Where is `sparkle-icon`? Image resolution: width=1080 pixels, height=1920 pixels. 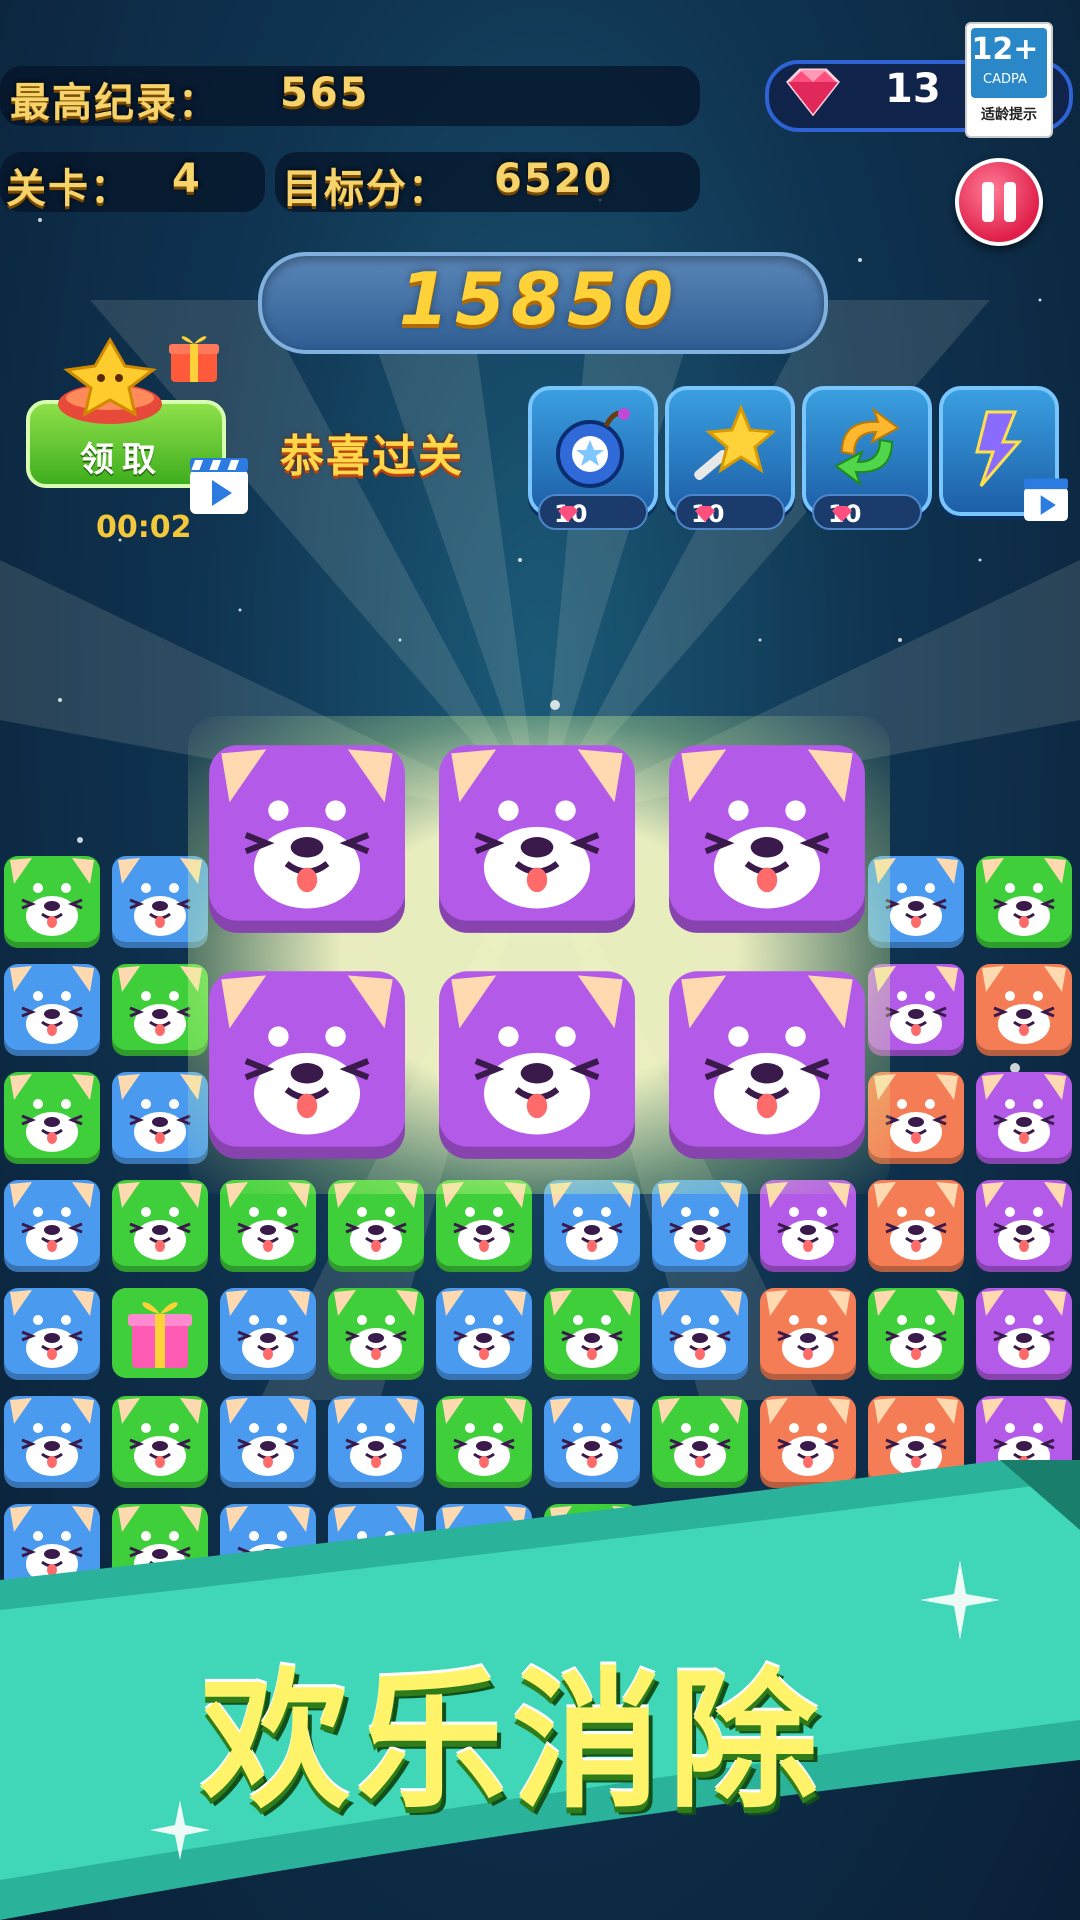
sparkle-icon is located at coordinates (960, 1600).